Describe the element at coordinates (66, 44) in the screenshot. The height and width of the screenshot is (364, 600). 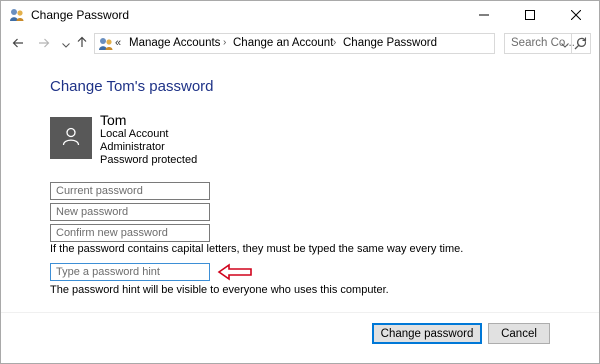
I see `chevron-down-icon` at that location.